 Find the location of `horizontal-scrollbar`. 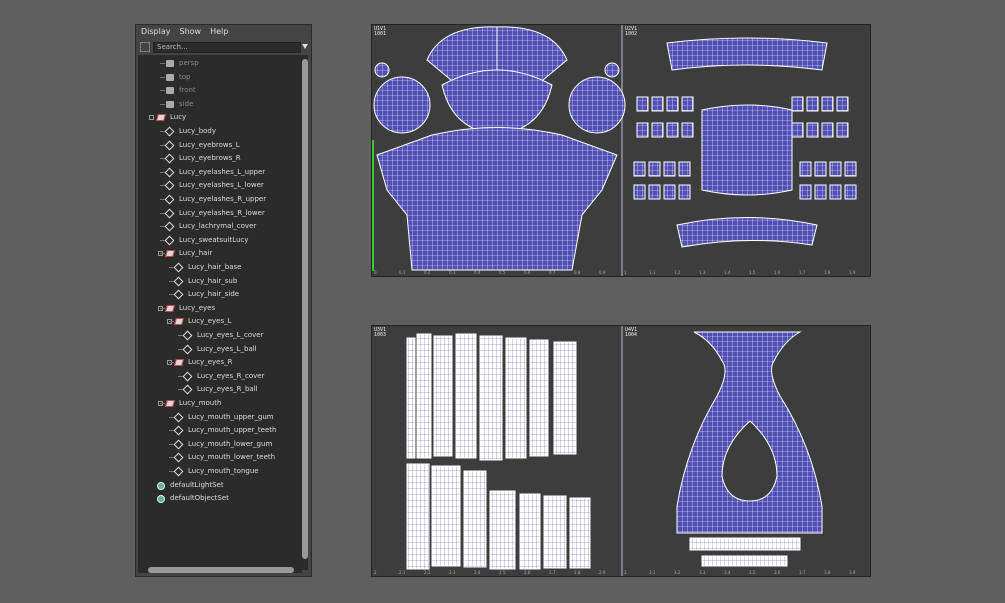

horizontal-scrollbar is located at coordinates (220, 570).